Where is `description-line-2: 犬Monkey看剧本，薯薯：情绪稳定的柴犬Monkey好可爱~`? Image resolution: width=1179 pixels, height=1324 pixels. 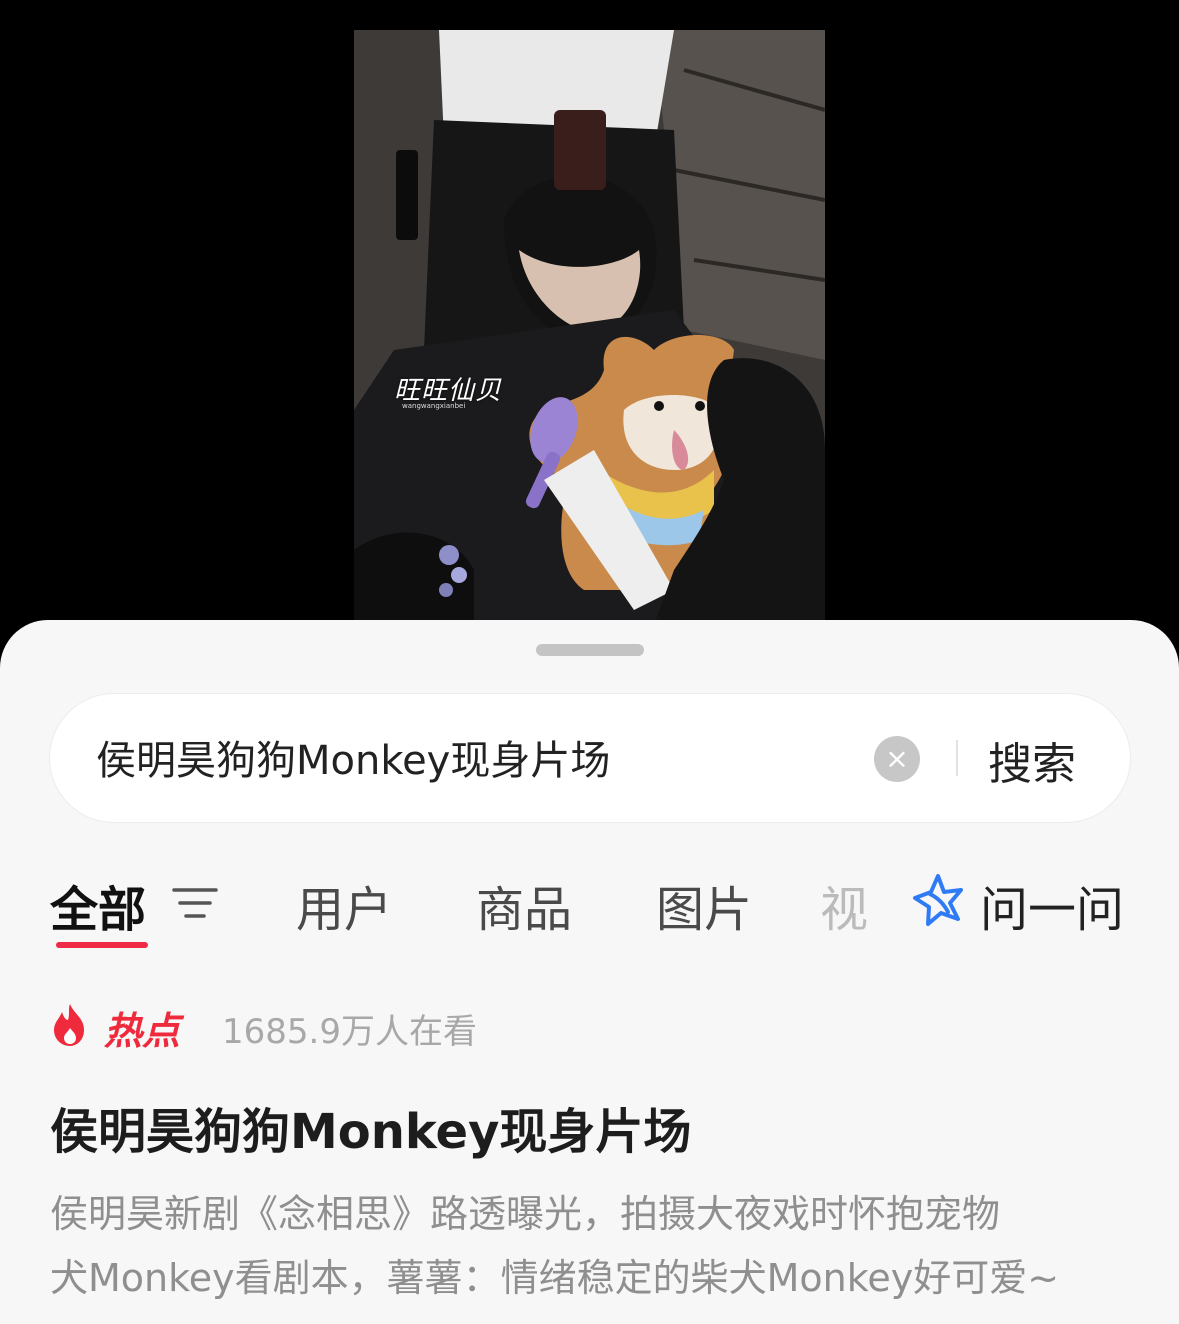 description-line-2: 犬Monkey看剧本，薯薯：情绪稳定的柴犬Monkey好可爱~ is located at coordinates (555, 1278).